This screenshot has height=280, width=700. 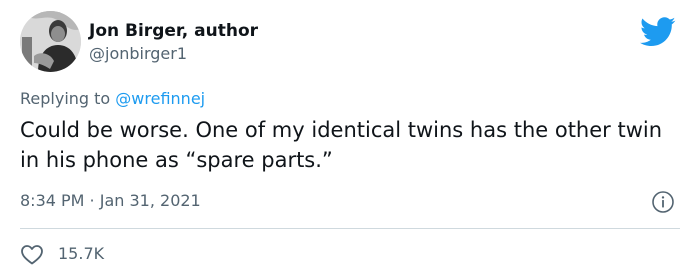 What do you see at coordinates (50, 41) in the screenshot?
I see `avatar` at bounding box center [50, 41].